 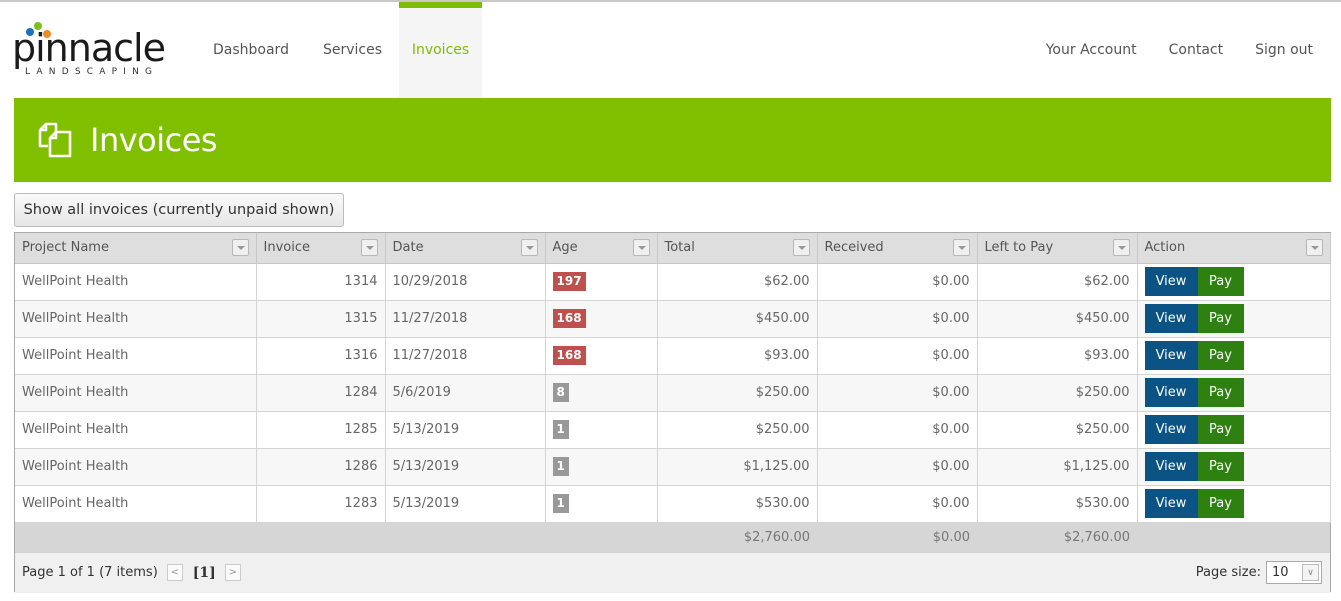 I want to click on col-age: Age, so click(x=601, y=248).